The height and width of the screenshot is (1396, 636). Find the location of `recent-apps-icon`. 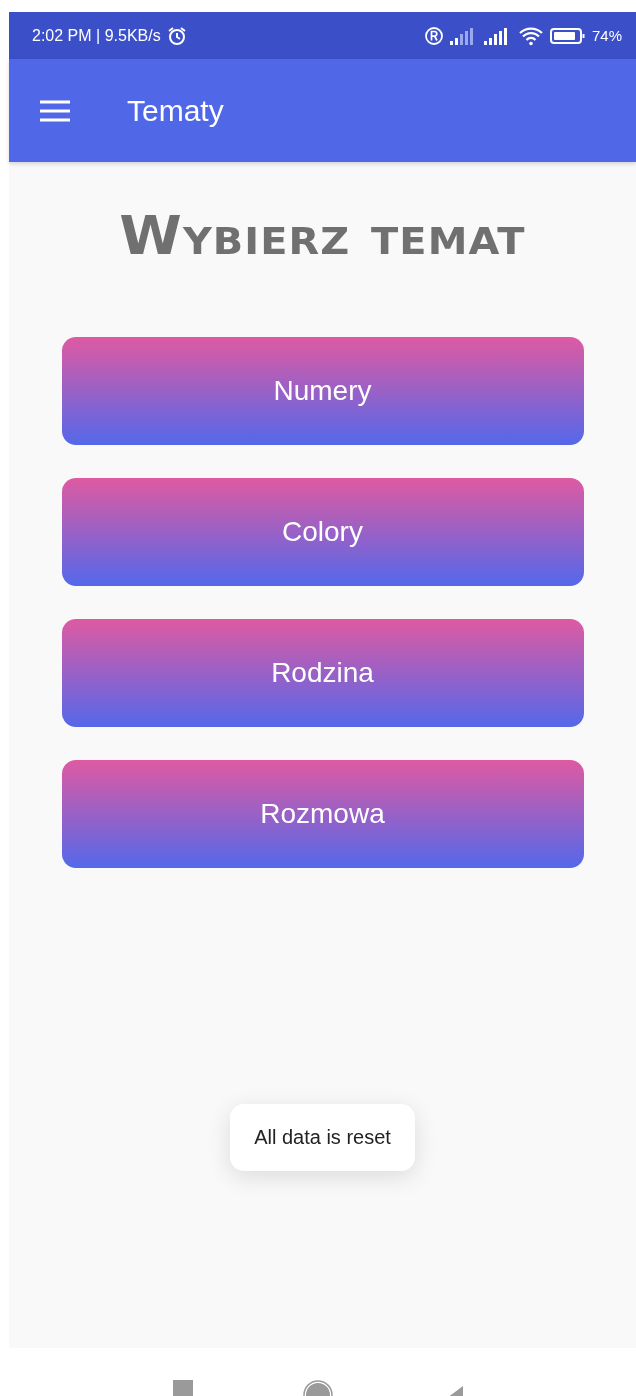

recent-apps-icon is located at coordinates (182, 1388).